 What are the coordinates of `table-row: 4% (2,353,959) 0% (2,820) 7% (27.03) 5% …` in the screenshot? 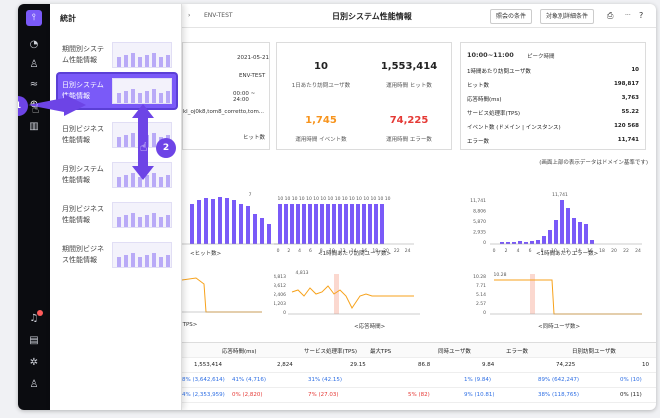 It's located at (419, 395).